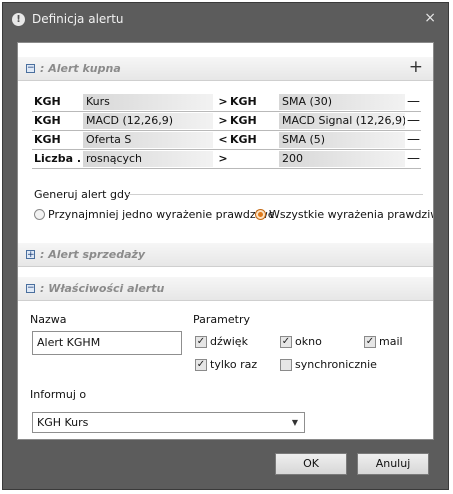 The height and width of the screenshot is (494, 453). Describe the element at coordinates (233, 364) in the screenshot. I see `once-only-label: tylko raz` at that location.